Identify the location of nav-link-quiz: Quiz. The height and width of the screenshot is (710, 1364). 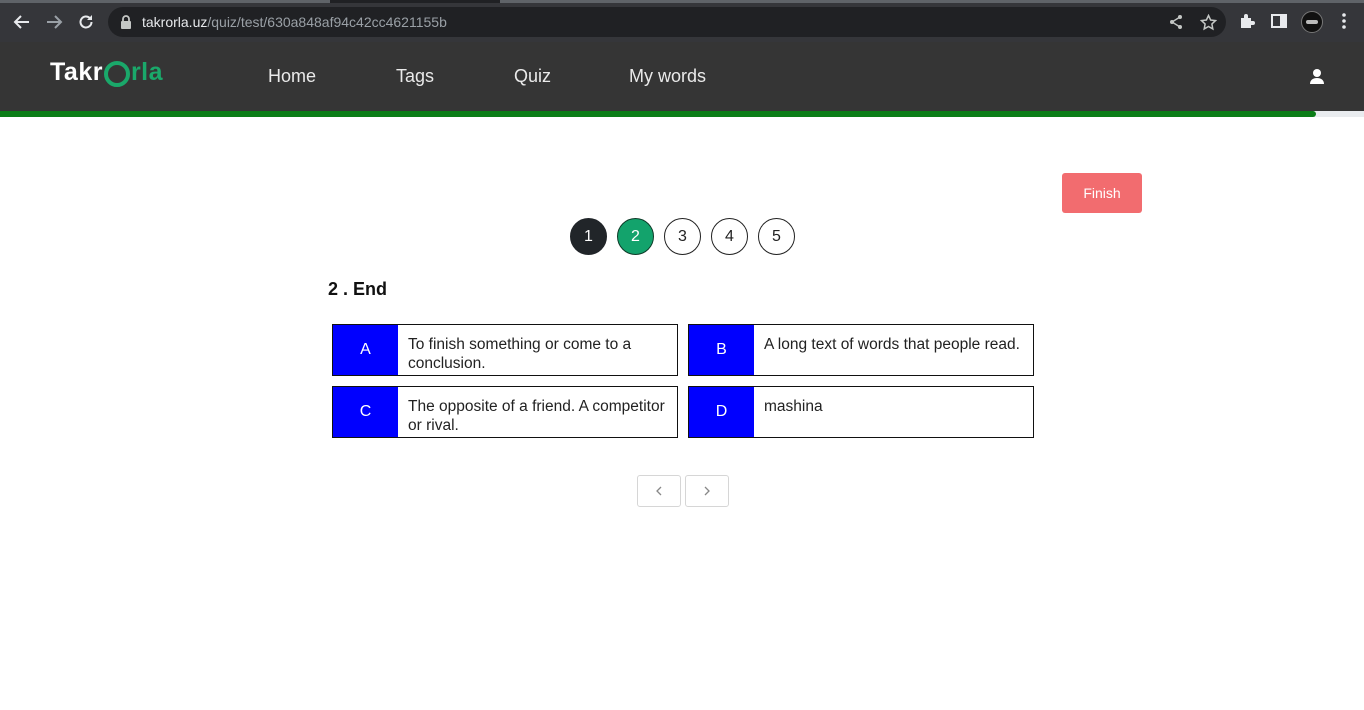
(532, 76).